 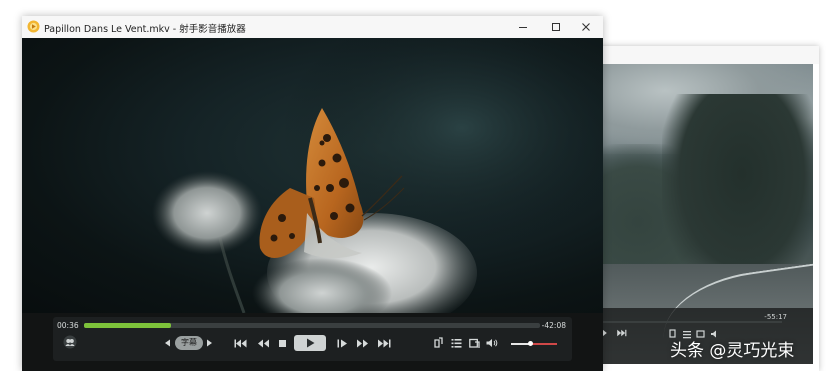 I want to click on control-bar: 00:36 -42:08 字幕, so click(x=312, y=342).